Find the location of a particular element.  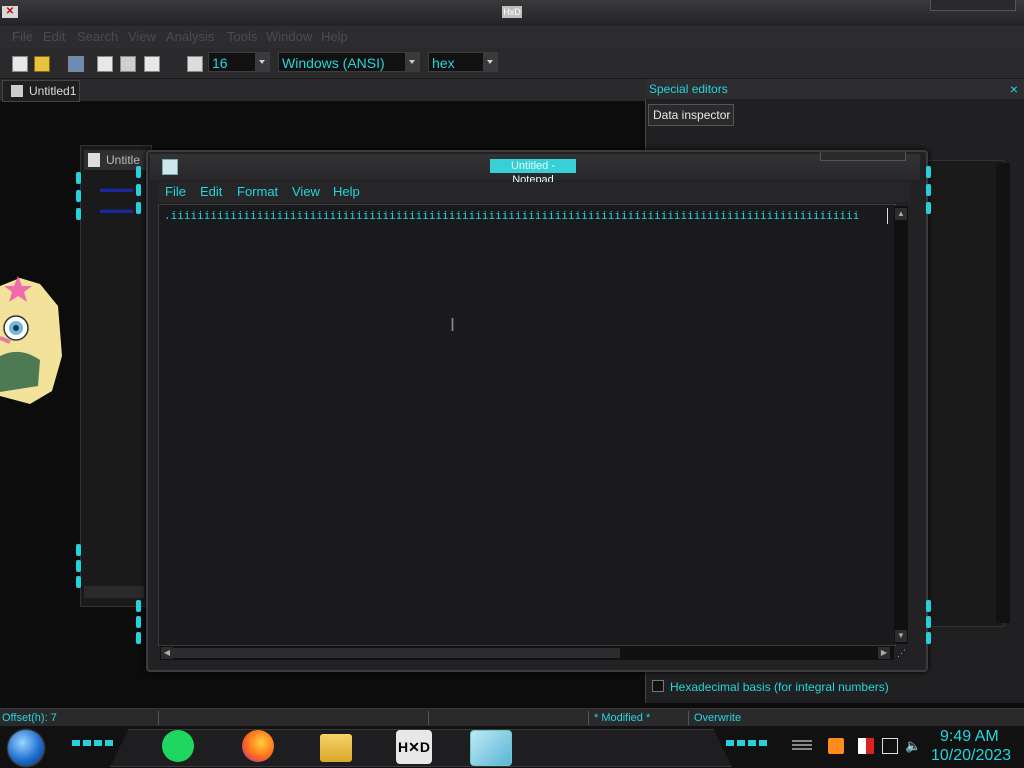

file-explorer-icon is located at coordinates (336, 748).